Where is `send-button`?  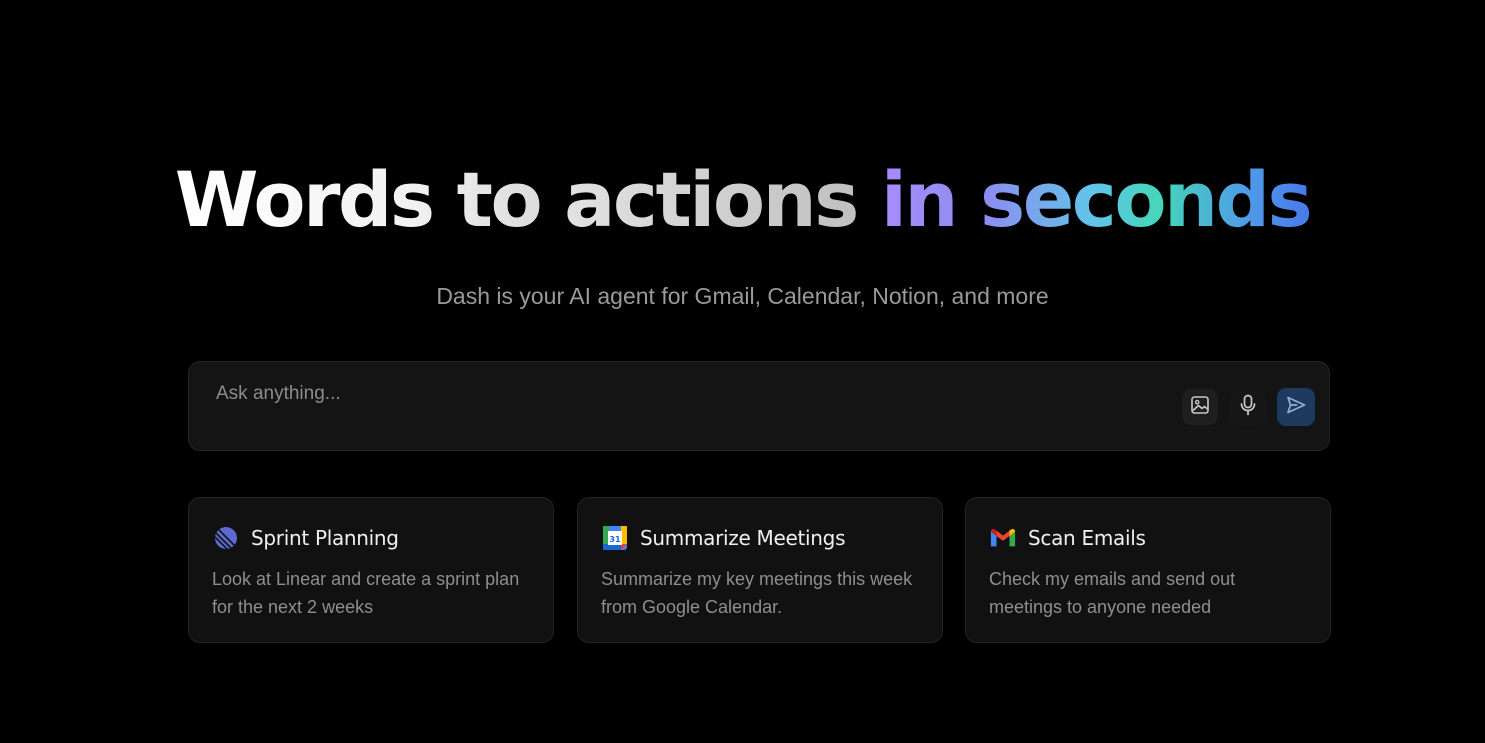 send-button is located at coordinates (1296, 407).